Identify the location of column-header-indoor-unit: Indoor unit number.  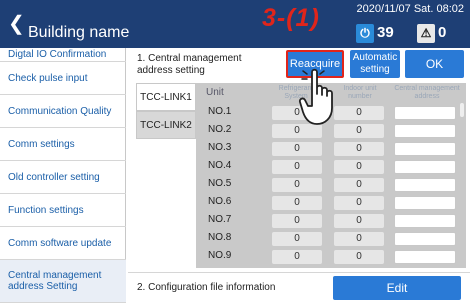
(360, 92).